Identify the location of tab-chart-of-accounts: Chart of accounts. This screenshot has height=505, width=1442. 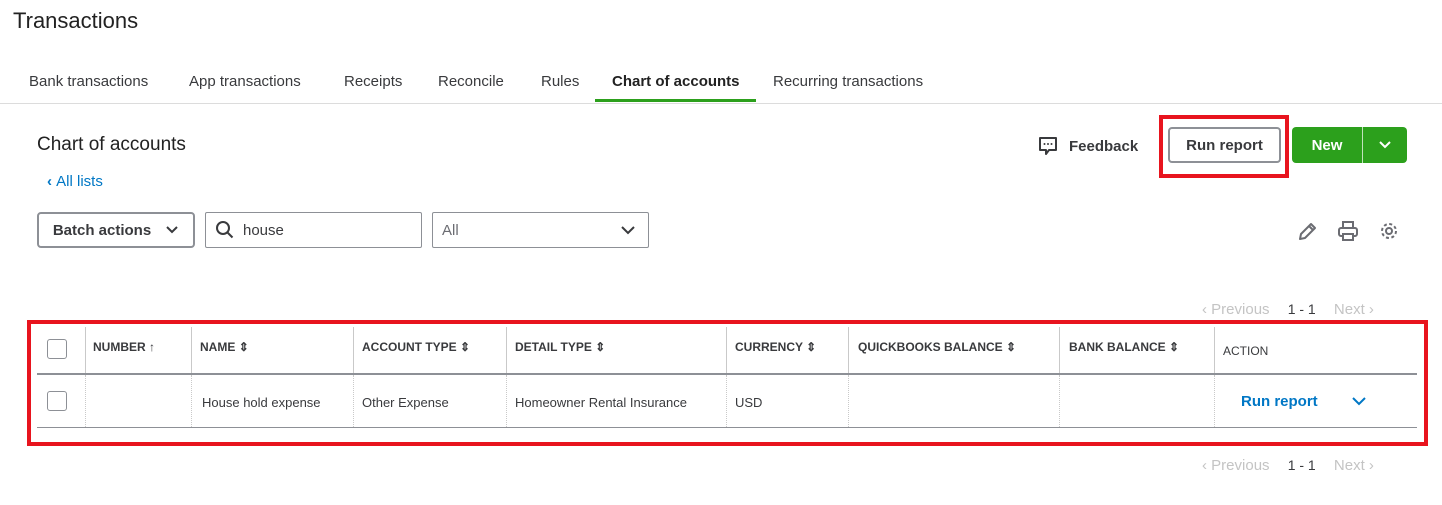
(676, 81).